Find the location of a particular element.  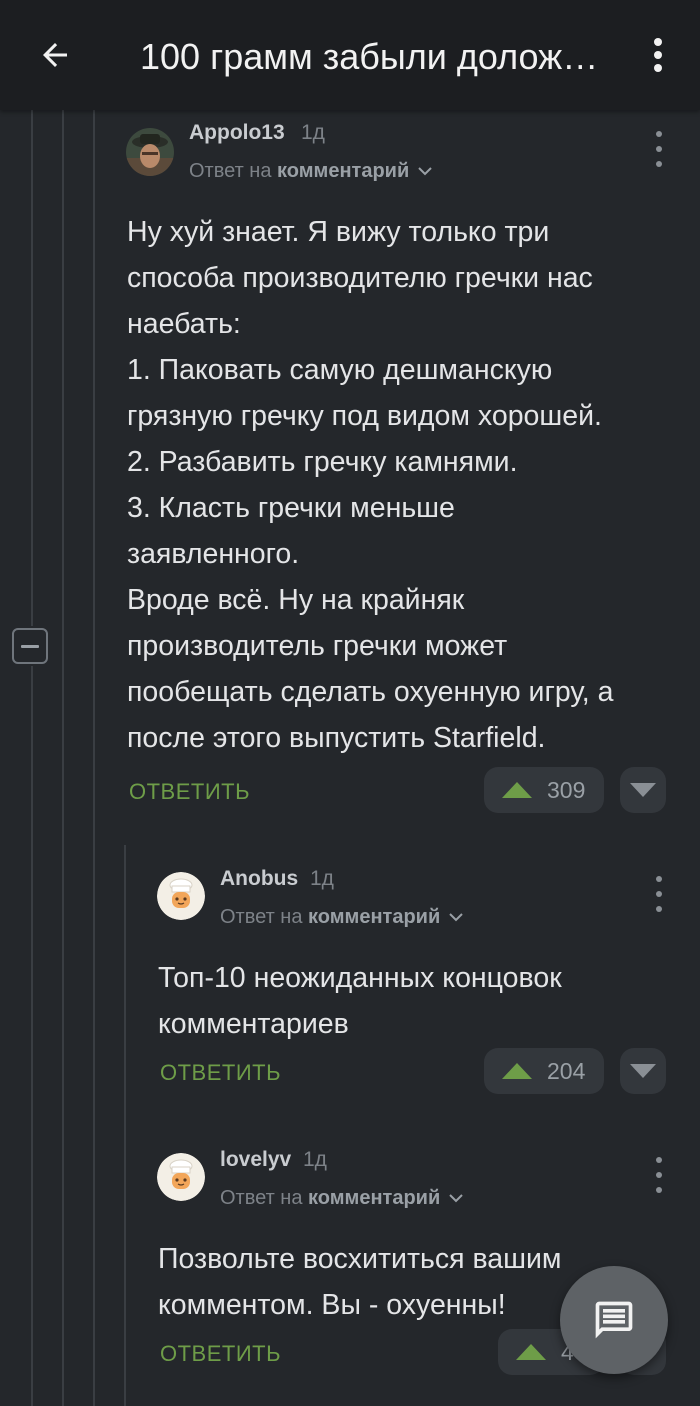

upvote-button: 309 is located at coordinates (544, 790).